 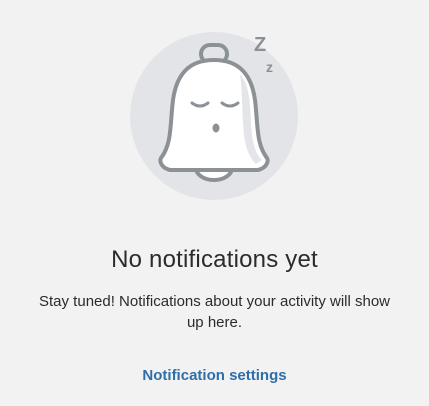 What do you see at coordinates (269, 67) in the screenshot?
I see `sleep-letter-small: z` at bounding box center [269, 67].